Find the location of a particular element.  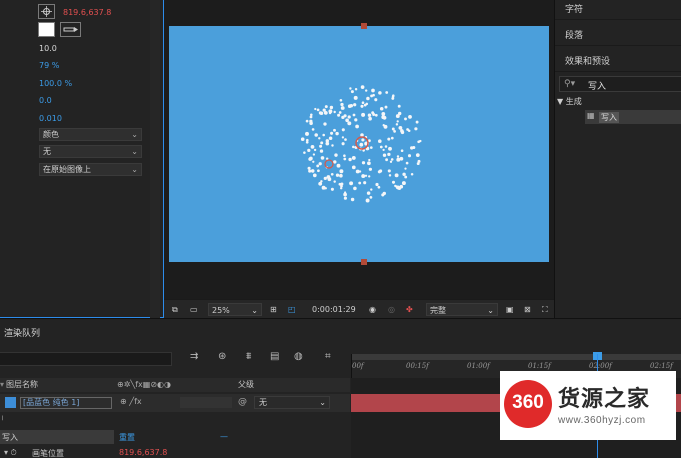

brush-position-property-row: ▾ ⏱ 画笔位置 819.6,637.8 is located at coordinates (175, 453).